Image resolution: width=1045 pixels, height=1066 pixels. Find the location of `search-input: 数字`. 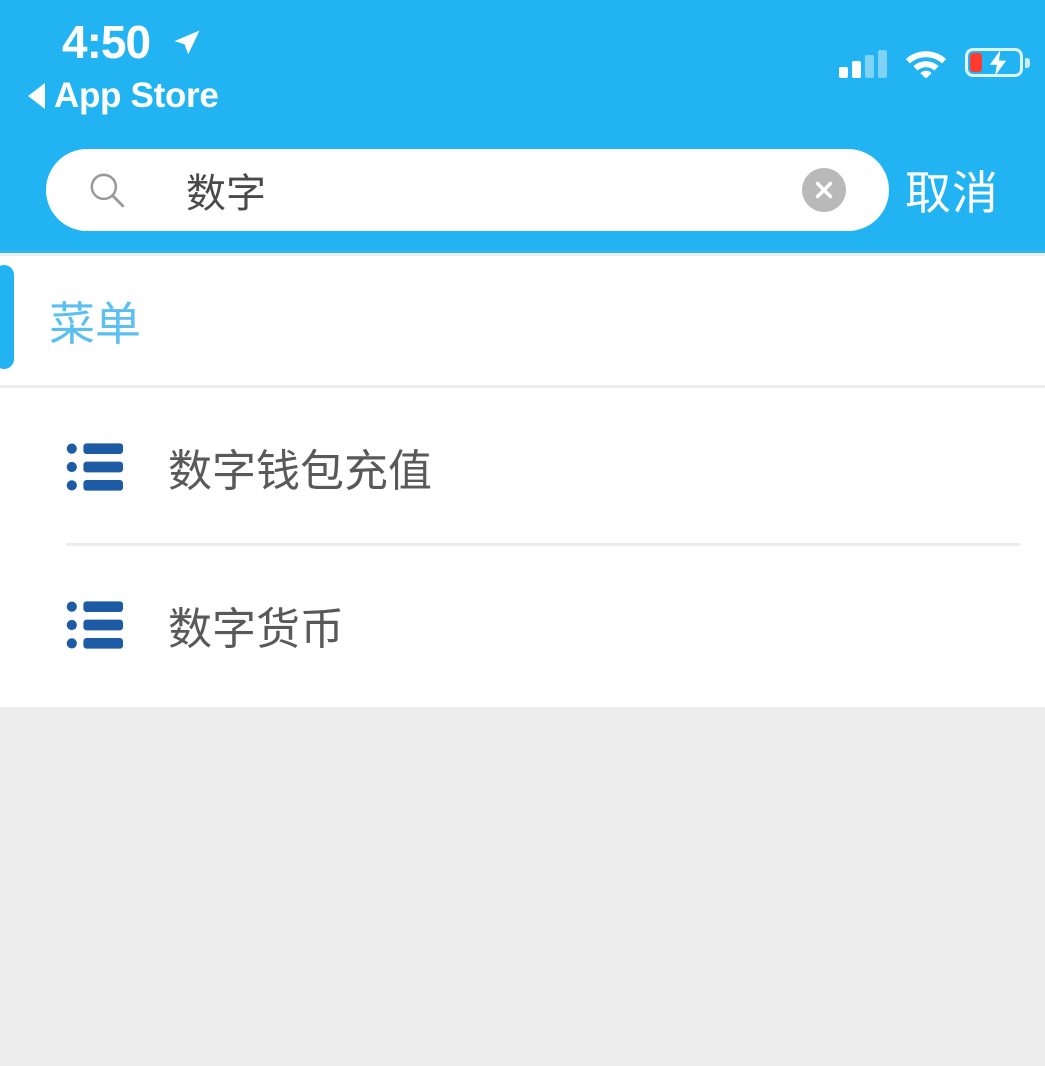

search-input: 数字 is located at coordinates (467, 190).